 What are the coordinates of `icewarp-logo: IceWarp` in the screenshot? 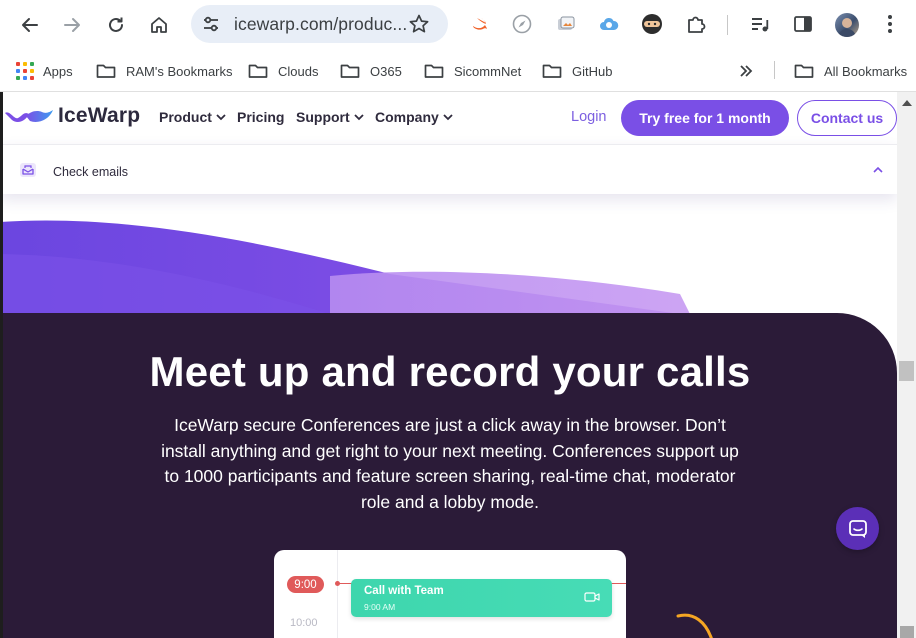 It's located at (72, 116).